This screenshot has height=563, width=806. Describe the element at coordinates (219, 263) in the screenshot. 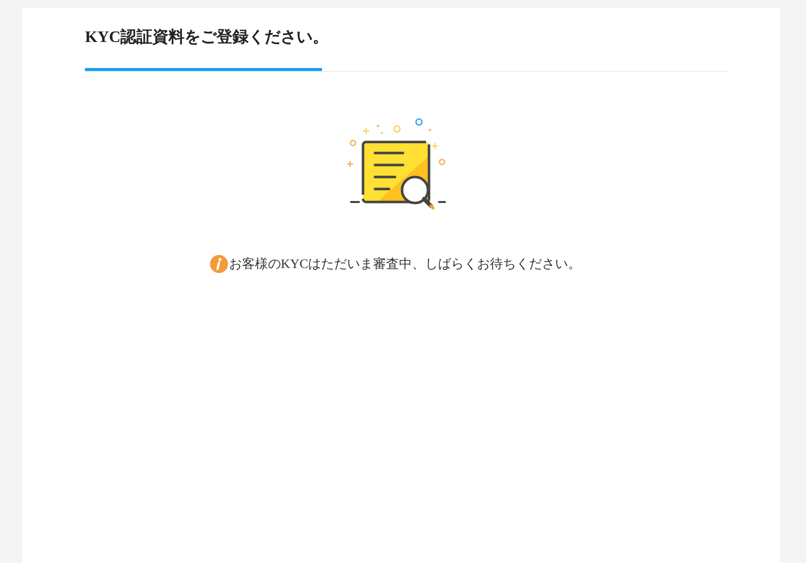

I see `info-icon` at that location.